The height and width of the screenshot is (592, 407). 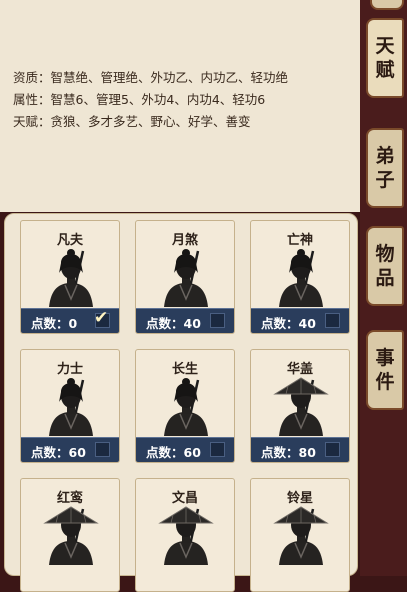 I want to click on tab-talent-char-1: 天, so click(x=385, y=46).